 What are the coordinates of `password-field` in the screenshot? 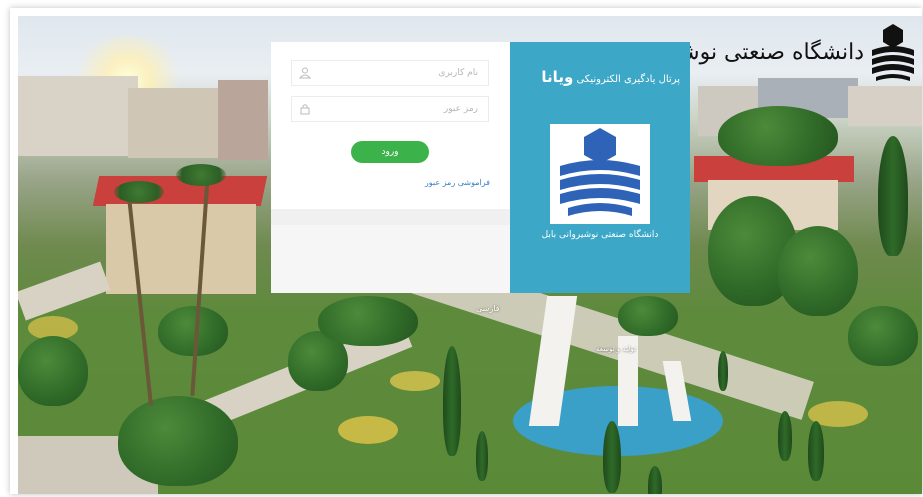 It's located at (390, 109).